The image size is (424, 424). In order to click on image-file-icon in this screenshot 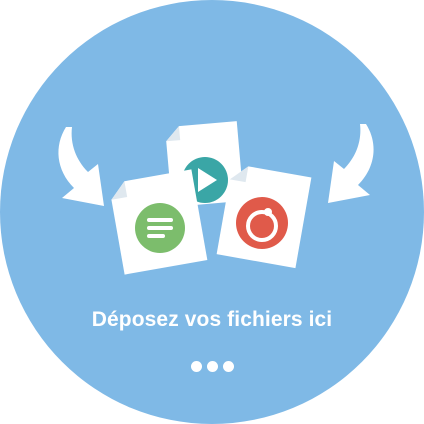, I will do `click(264, 217)`.